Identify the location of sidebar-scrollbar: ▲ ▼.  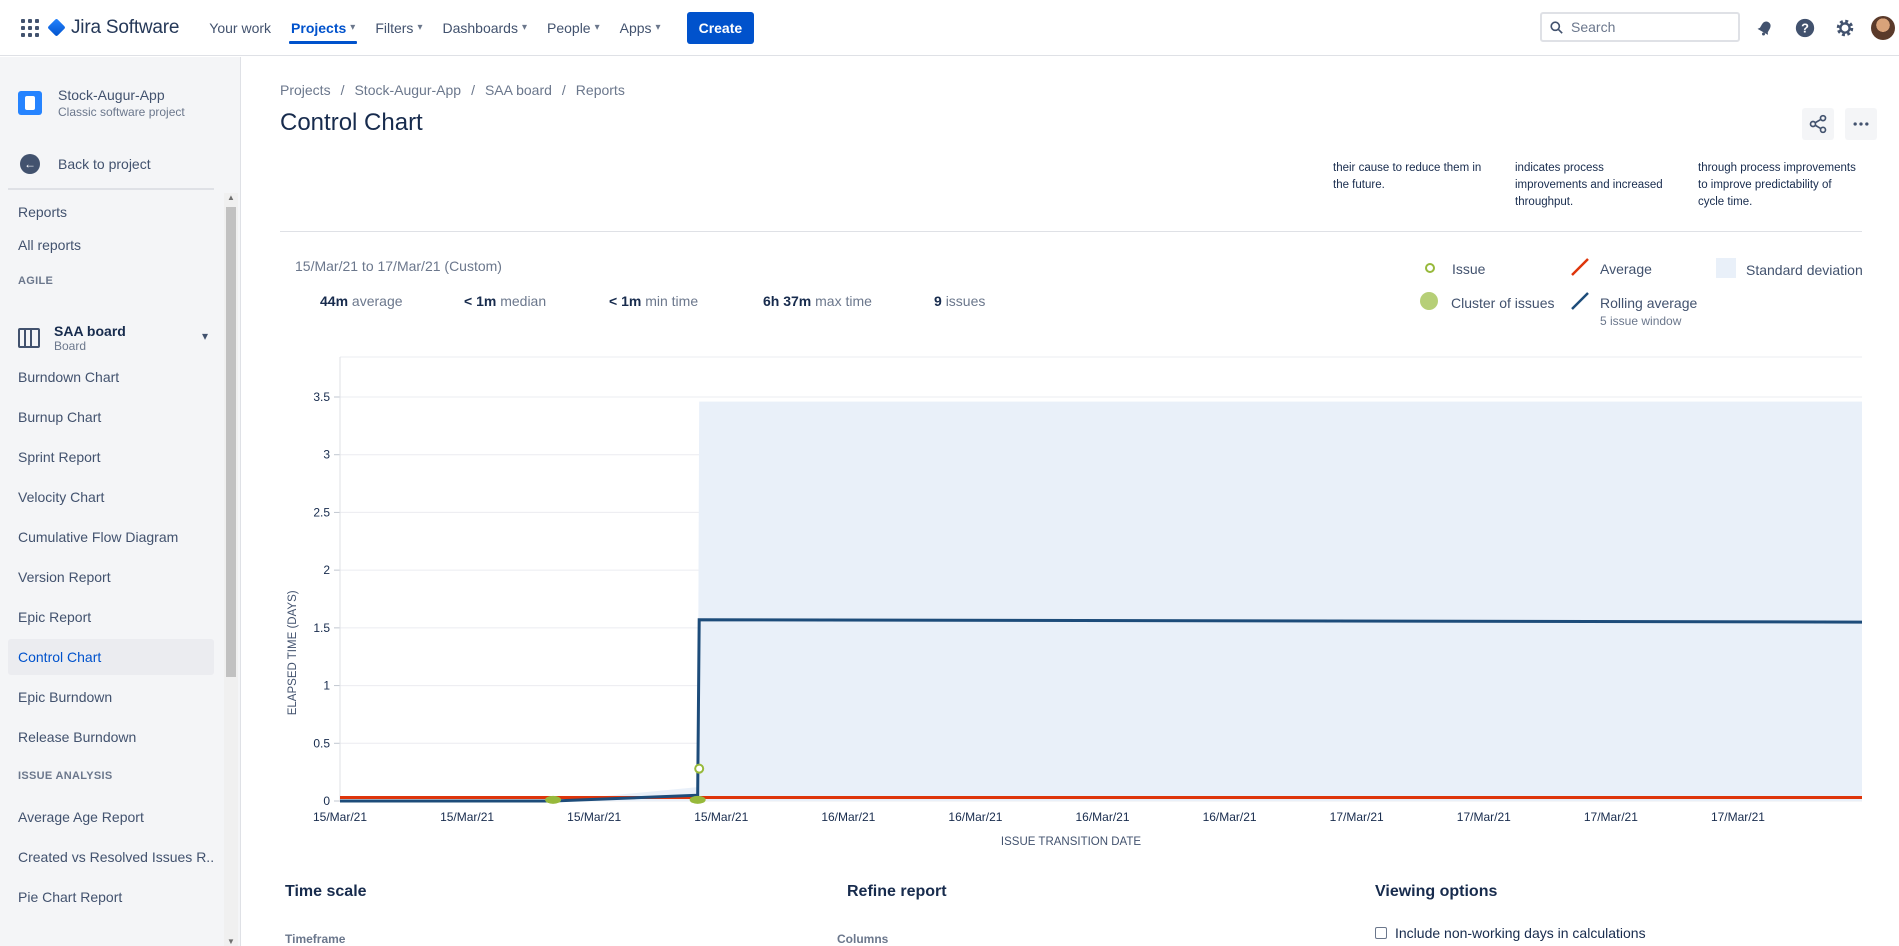
(231, 569).